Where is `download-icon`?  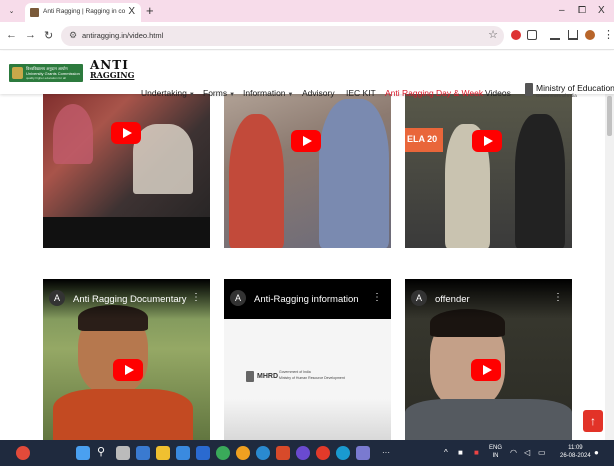 download-icon is located at coordinates (573, 35).